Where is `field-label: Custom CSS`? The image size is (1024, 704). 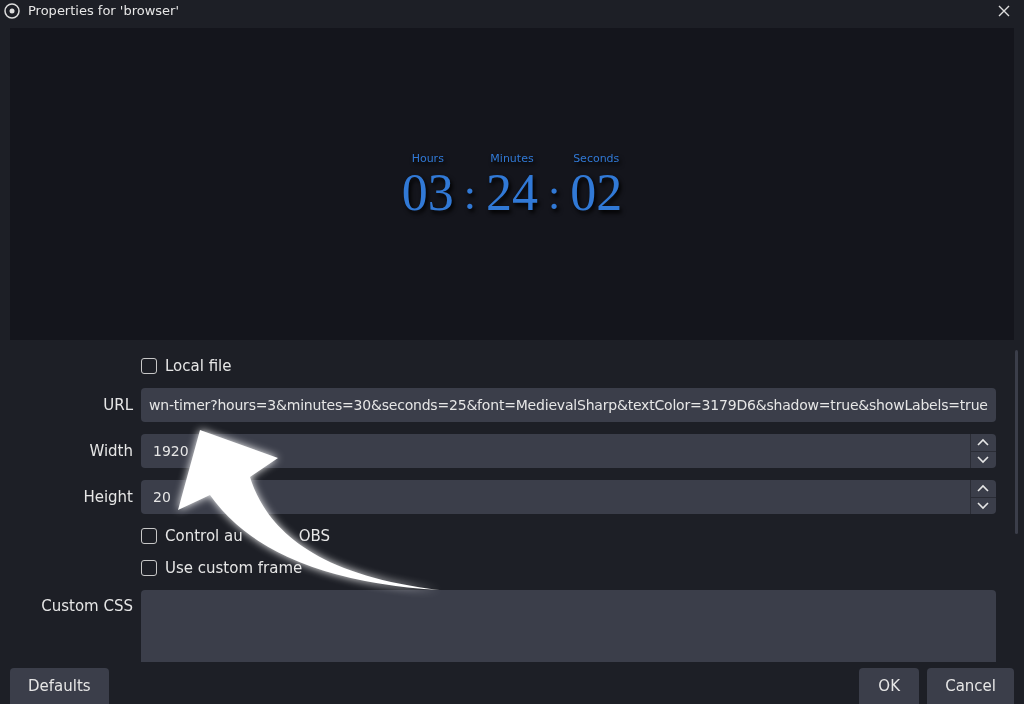 field-label: Custom CSS is located at coordinates (87, 606).